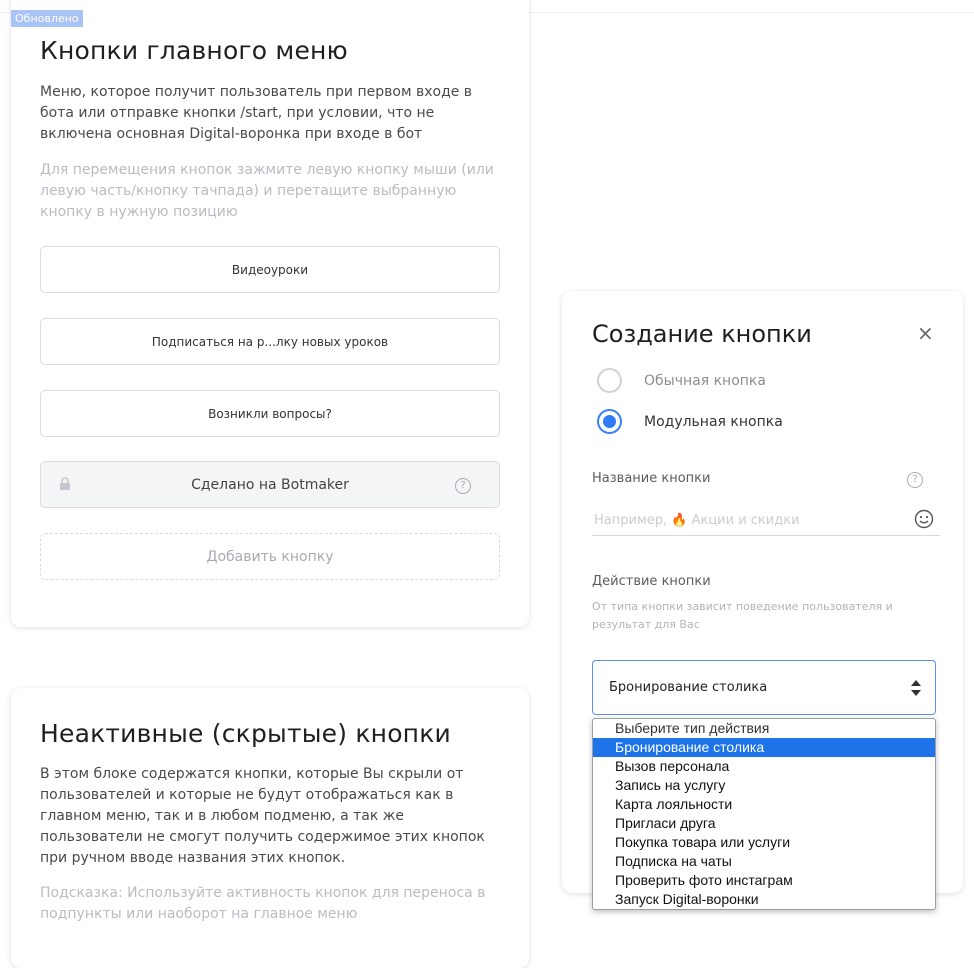  I want to click on radio-circle-selected, so click(609, 421).